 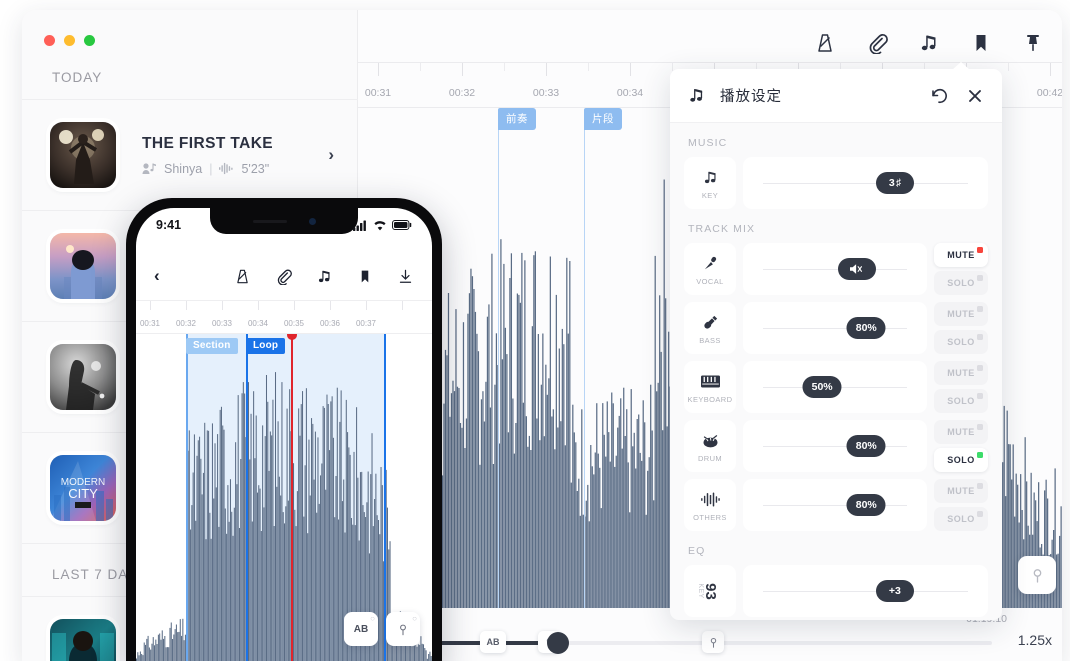 What do you see at coordinates (83, 377) in the screenshot?
I see `song-thumbnail` at bounding box center [83, 377].